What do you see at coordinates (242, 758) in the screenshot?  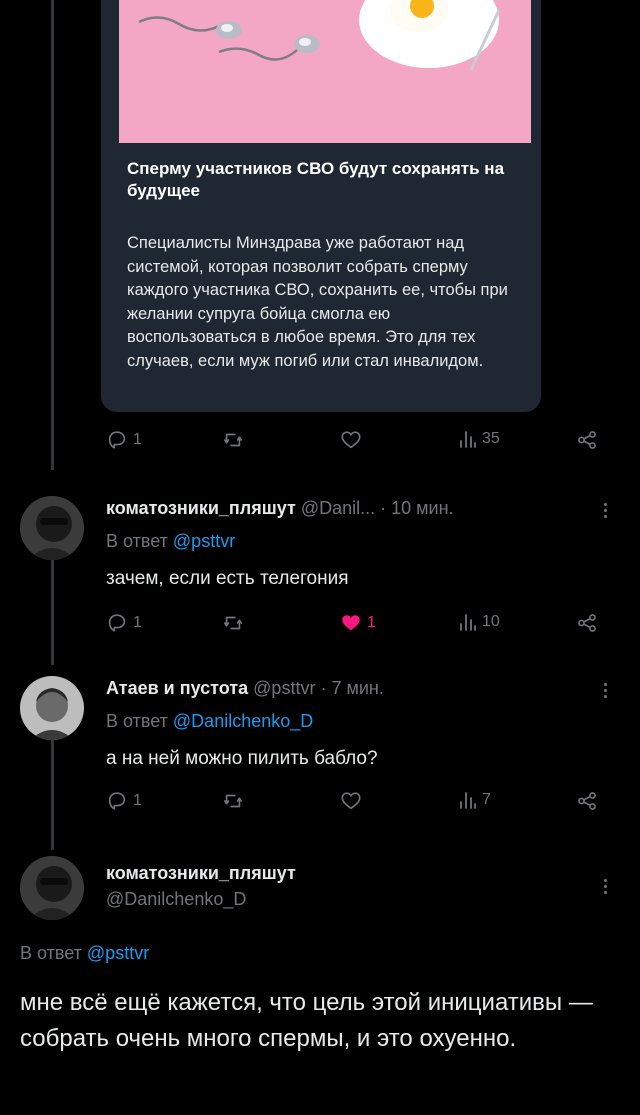 I see `reply2-text: а на ней можно пилить бабло?` at bounding box center [242, 758].